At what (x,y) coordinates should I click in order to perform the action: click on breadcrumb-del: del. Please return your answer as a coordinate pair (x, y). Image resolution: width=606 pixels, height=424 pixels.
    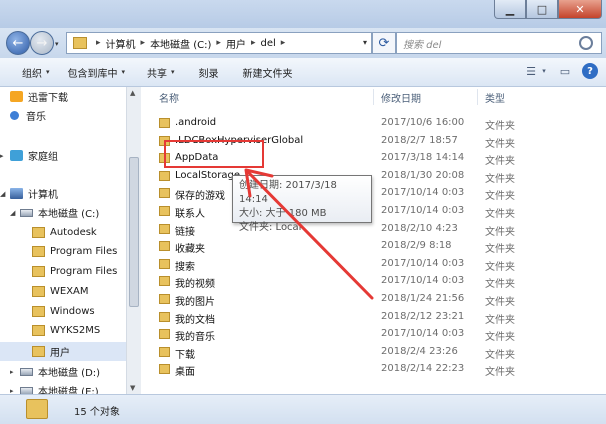
    Looking at the image, I should click on (267, 43).